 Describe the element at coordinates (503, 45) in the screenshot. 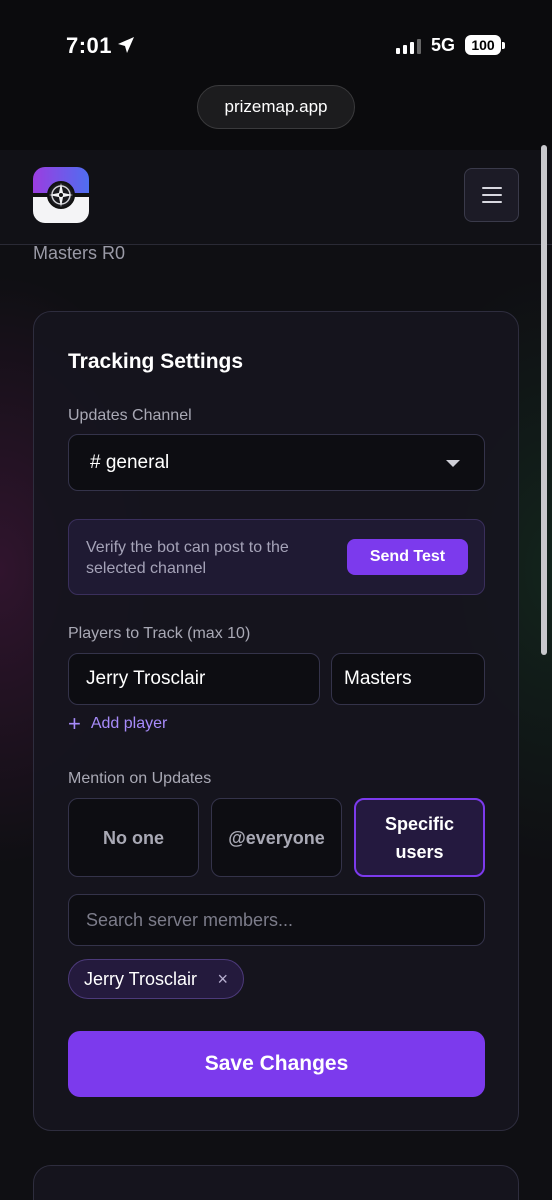

I see `battery-tip` at that location.